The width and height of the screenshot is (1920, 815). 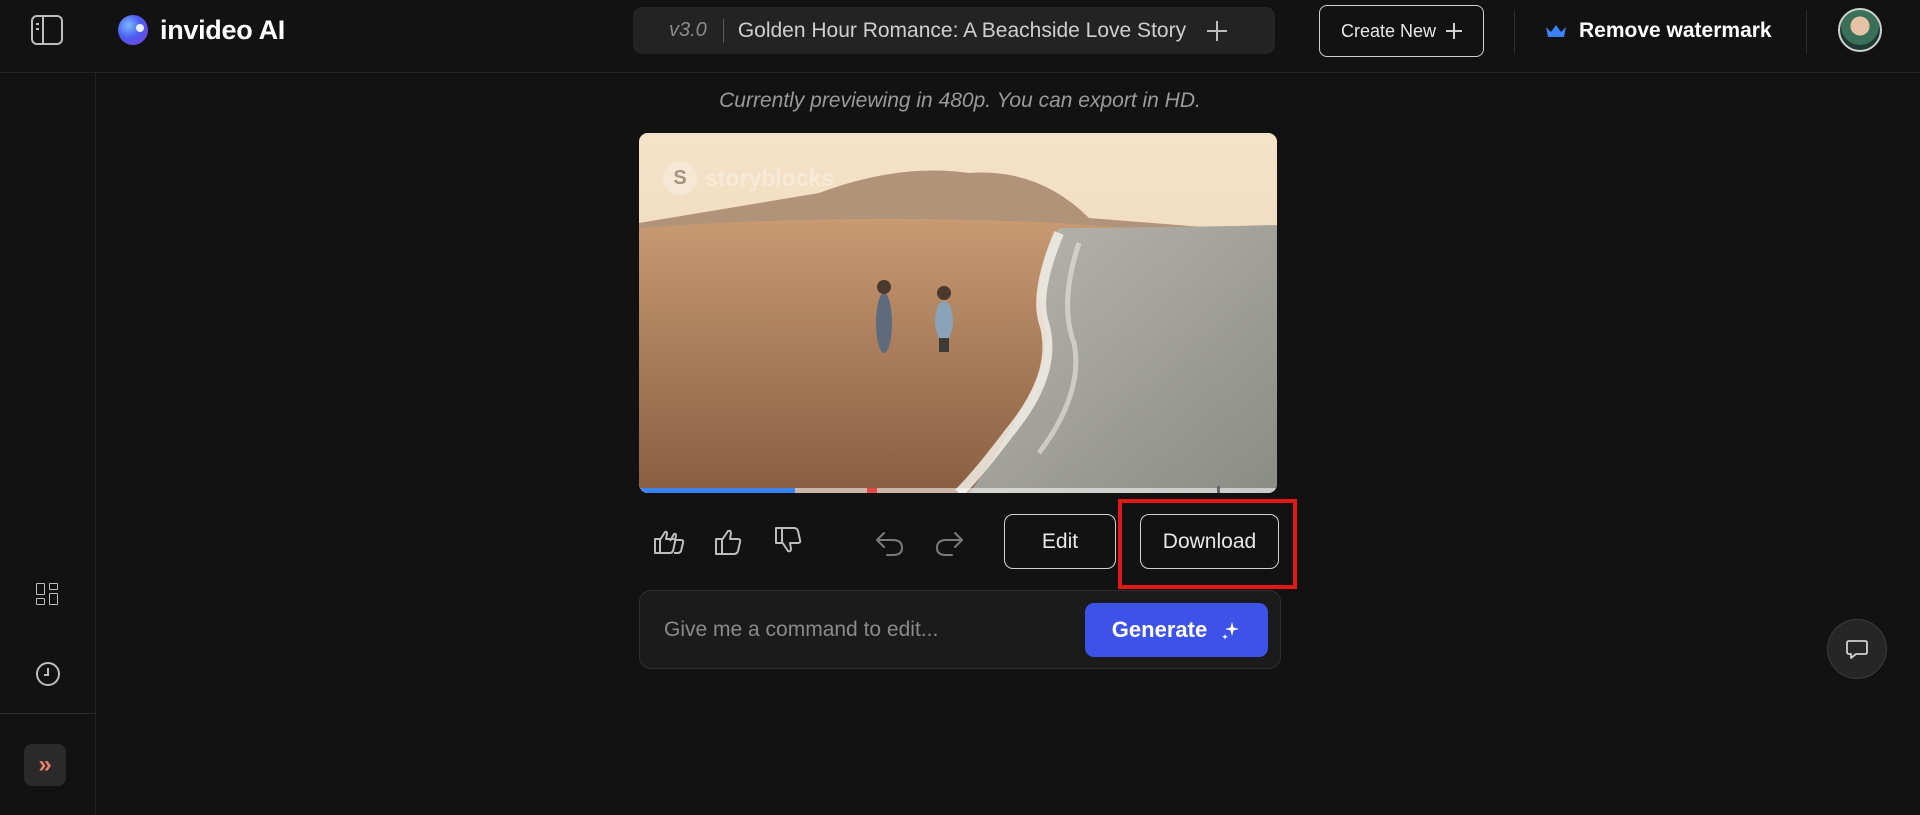 I want to click on progress-tick, so click(x=1218, y=489).